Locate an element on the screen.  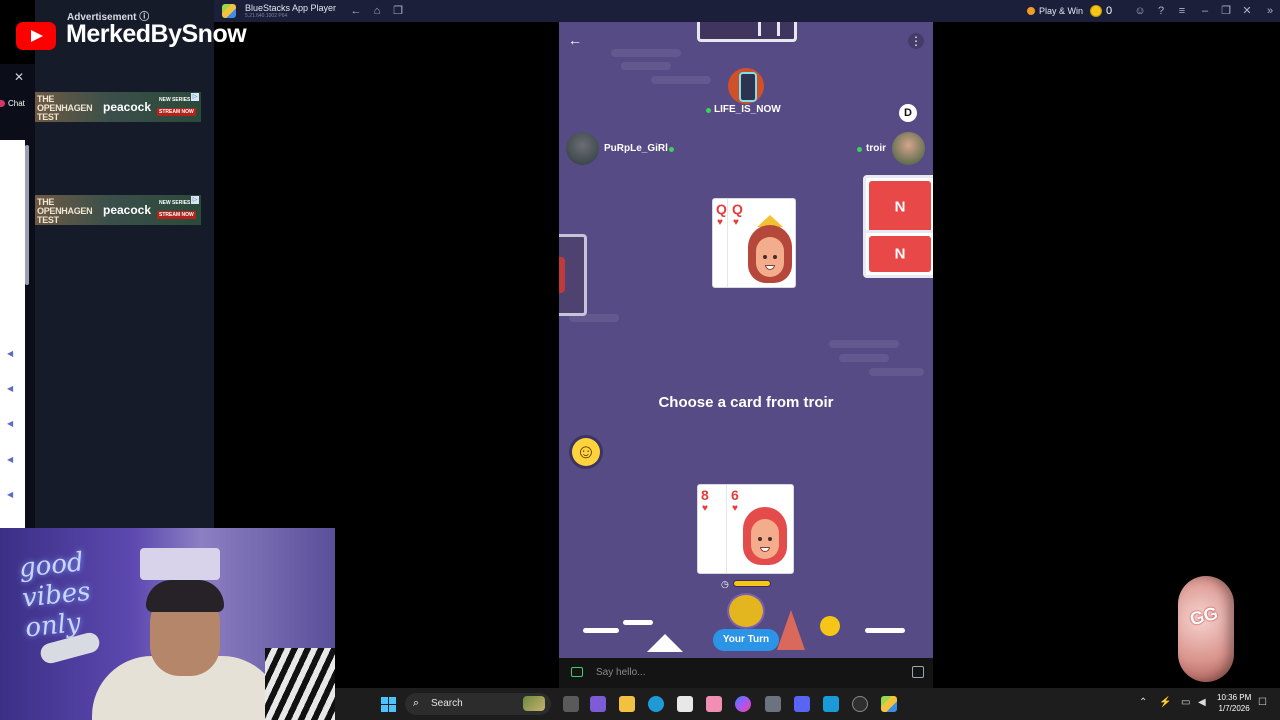
online-status-icon is located at coordinates (859, 149).